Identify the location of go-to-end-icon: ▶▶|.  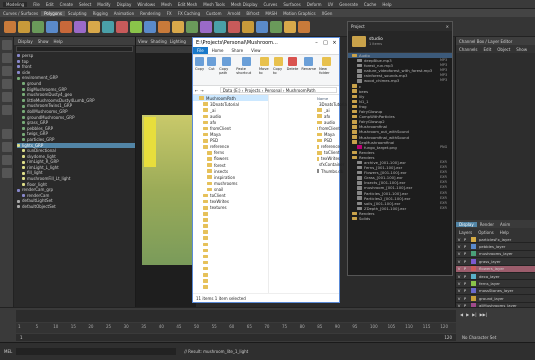
(484, 314).